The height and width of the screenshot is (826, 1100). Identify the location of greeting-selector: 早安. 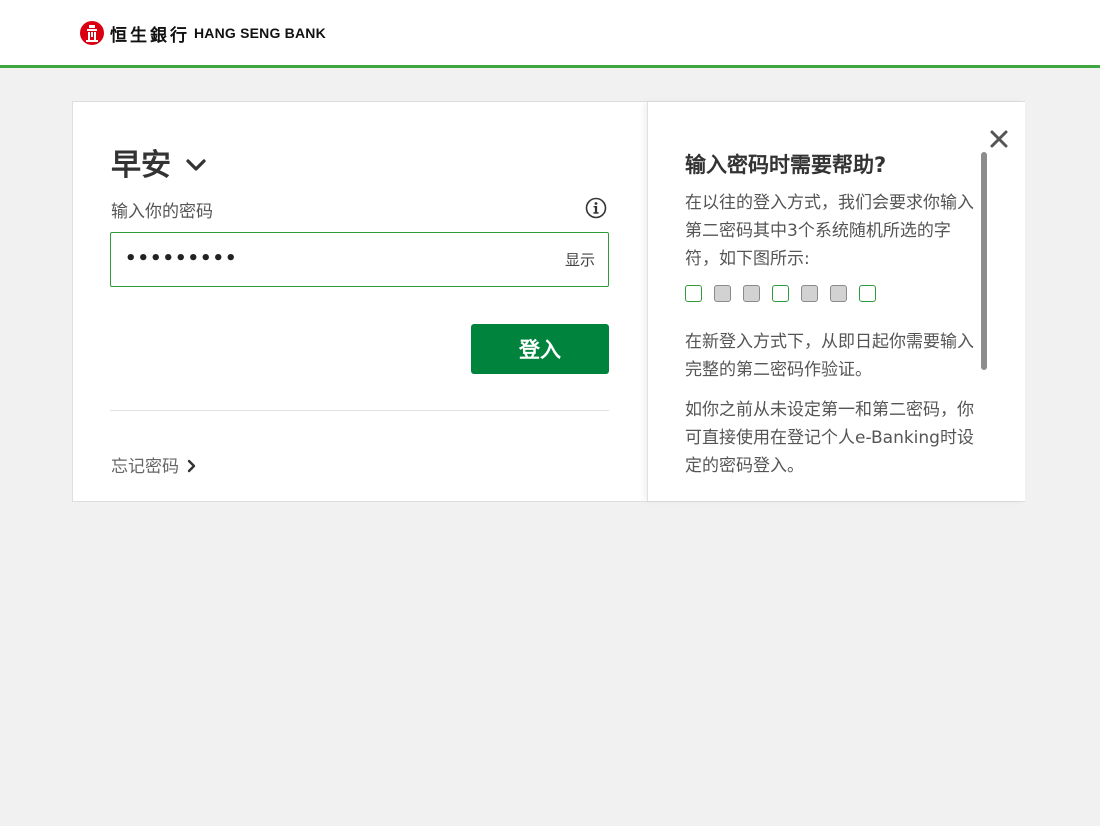
(159, 162).